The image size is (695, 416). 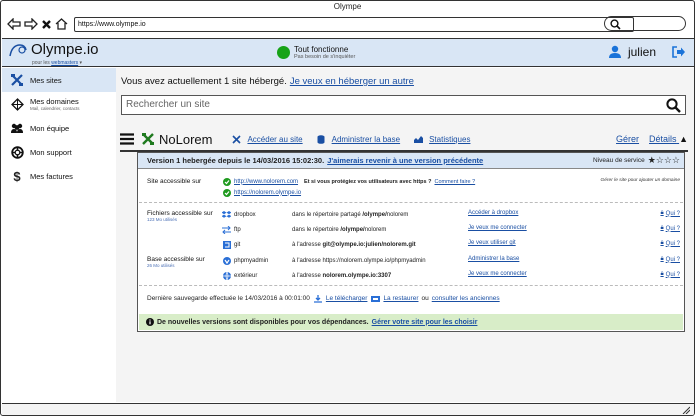 I want to click on back-icon, so click(x=14, y=24).